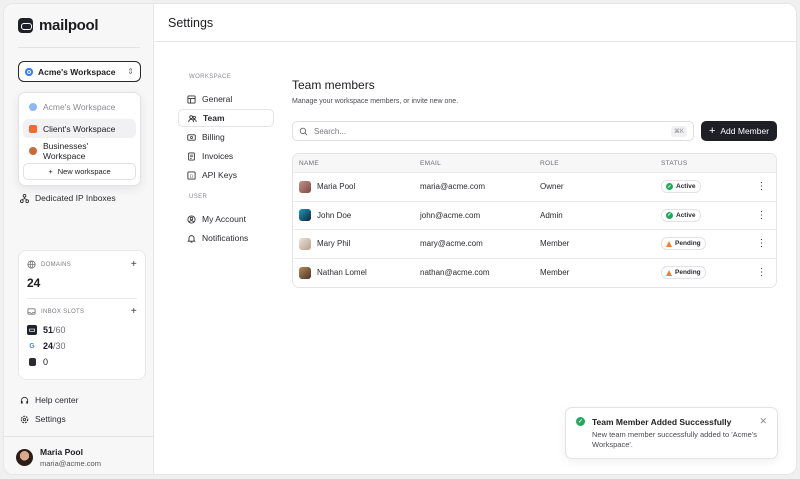 The width and height of the screenshot is (800, 479). Describe the element at coordinates (134, 264) in the screenshot. I see `add-domain-button: +` at that location.